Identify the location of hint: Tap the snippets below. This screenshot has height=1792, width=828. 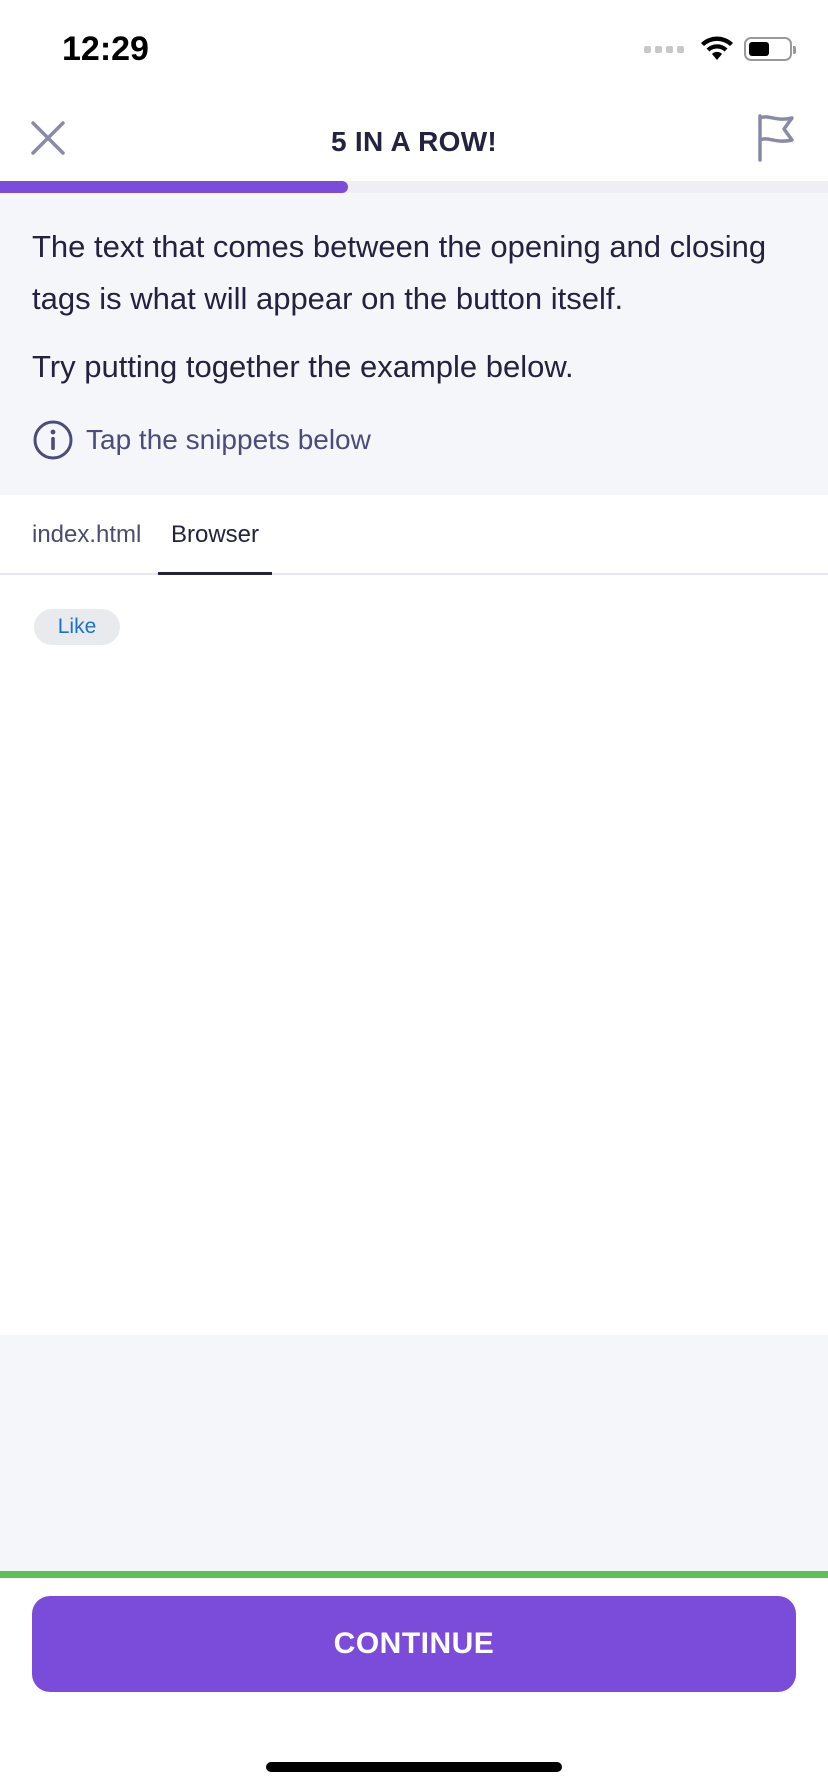
(414, 440).